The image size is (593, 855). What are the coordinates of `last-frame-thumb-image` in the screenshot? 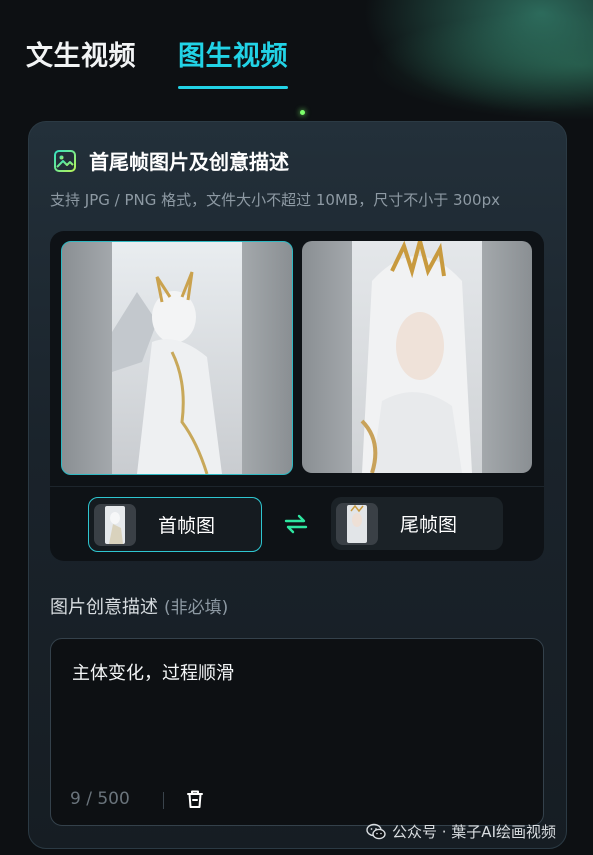 It's located at (357, 523).